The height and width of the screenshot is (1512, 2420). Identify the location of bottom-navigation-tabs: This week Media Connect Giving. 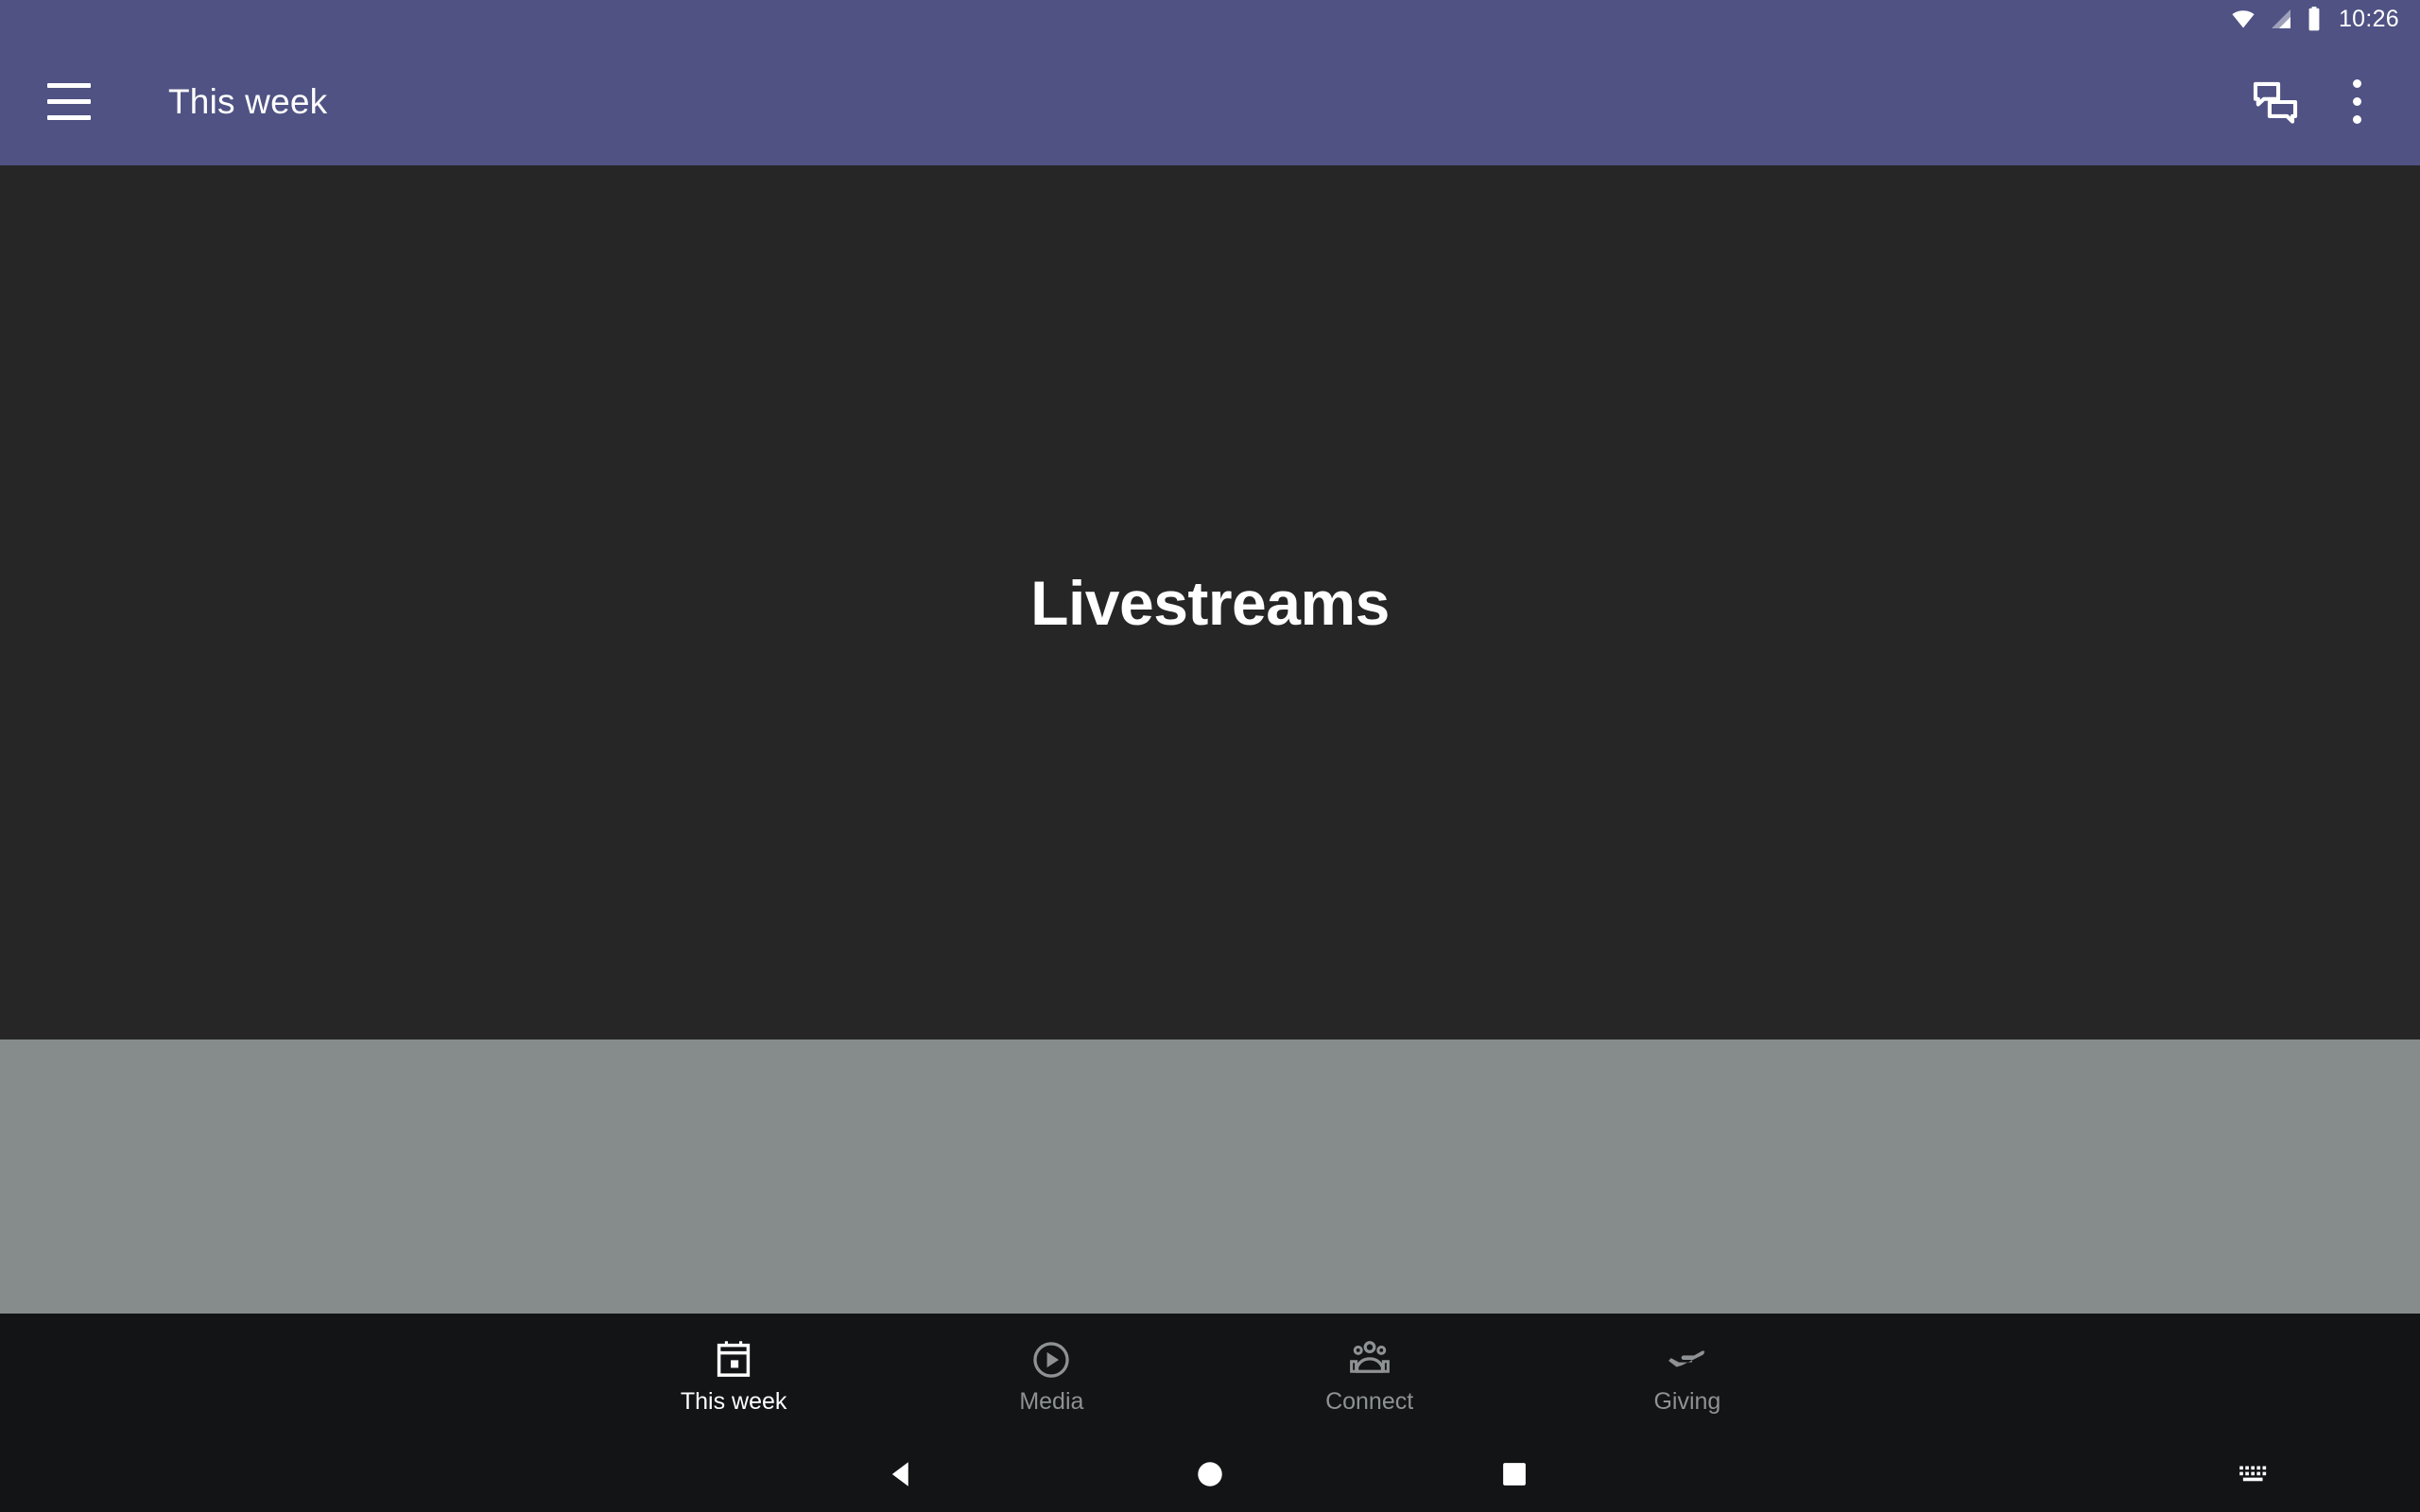
(1210, 1375).